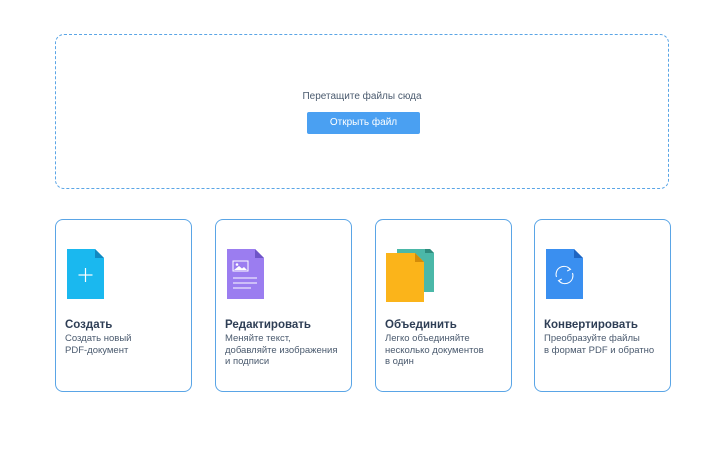 This screenshot has height=450, width=728. Describe the element at coordinates (268, 325) in the screenshot. I see `card-title: Редактировать` at that location.